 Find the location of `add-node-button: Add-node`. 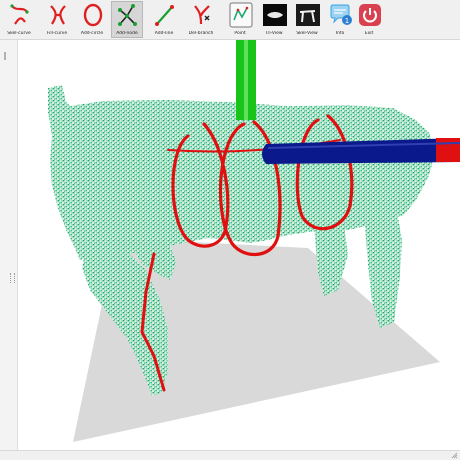

add-node-button: Add-node is located at coordinates (127, 19).